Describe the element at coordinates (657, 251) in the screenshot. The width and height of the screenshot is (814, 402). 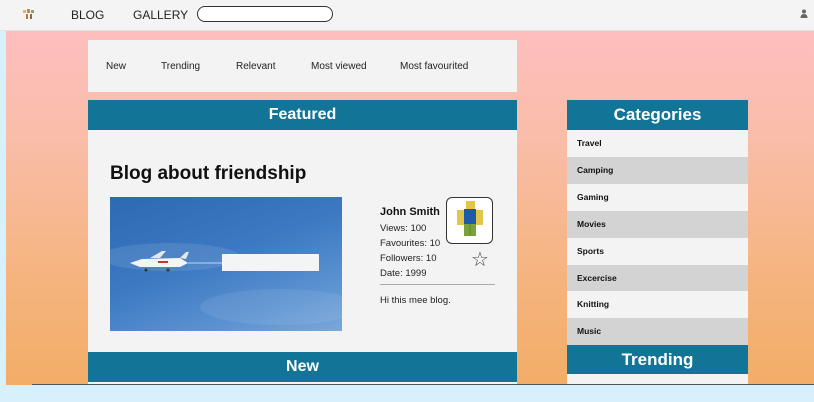
I see `category-sports: Sports` at that location.